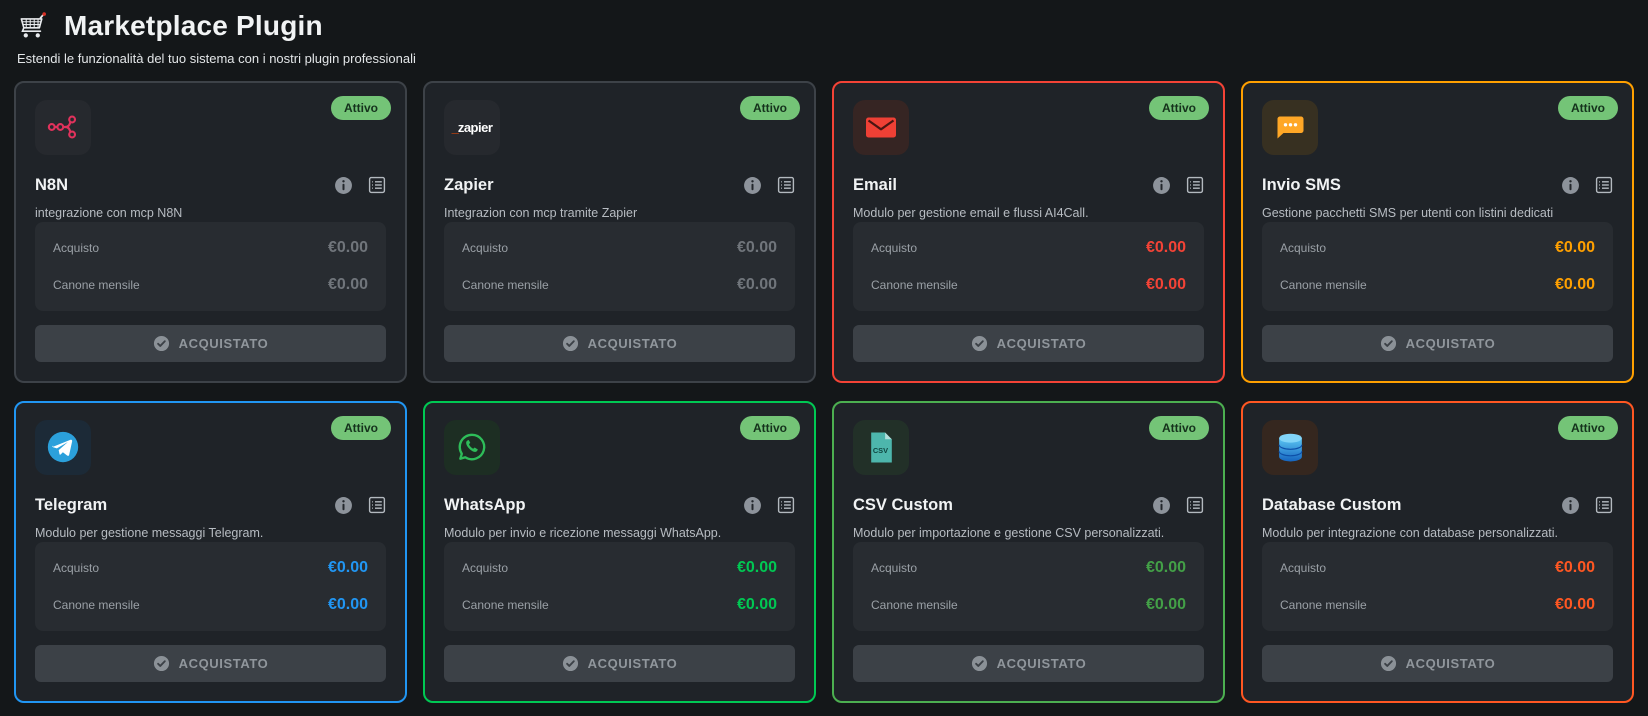 The width and height of the screenshot is (1648, 716). Describe the element at coordinates (541, 212) in the screenshot. I see `plugin-description: Integrazion con mcp tramite Zapier` at that location.